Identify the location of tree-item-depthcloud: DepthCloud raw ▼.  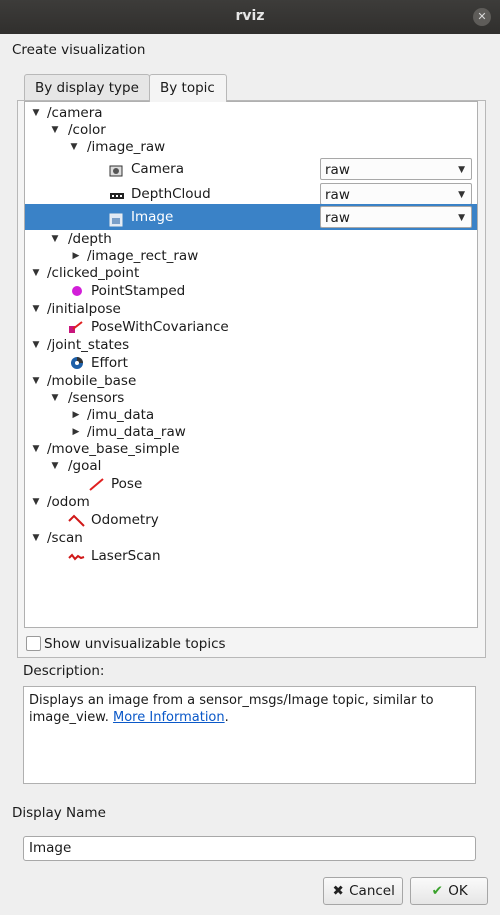
(251, 194).